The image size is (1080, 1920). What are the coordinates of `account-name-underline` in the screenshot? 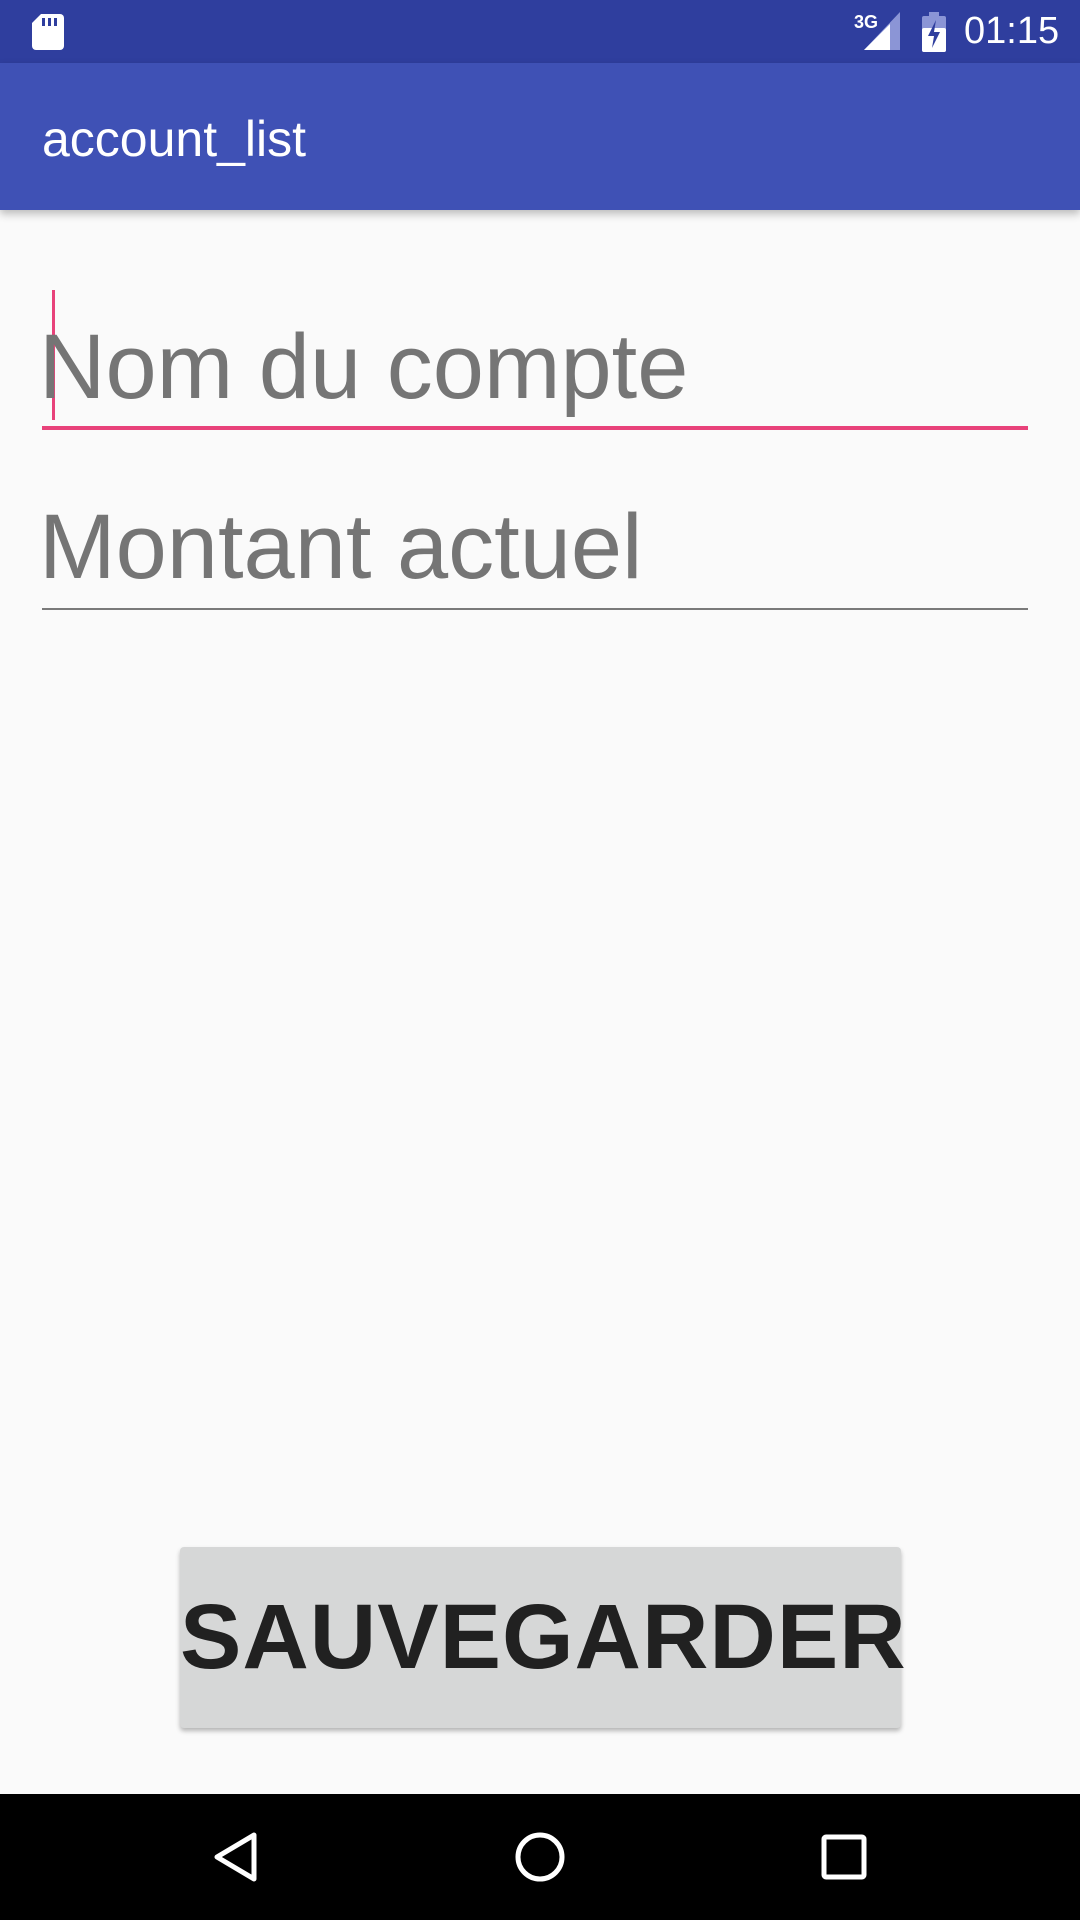 It's located at (535, 428).